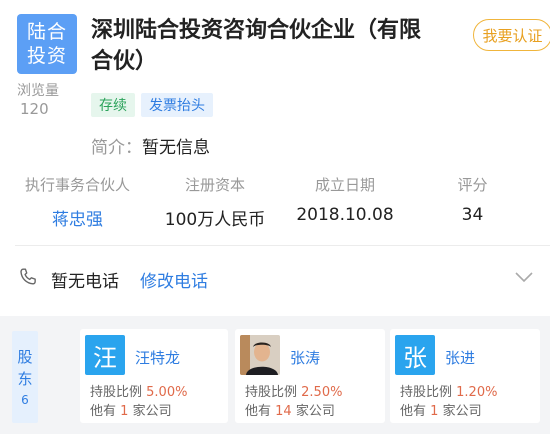 This screenshot has height=434, width=550. I want to click on status-badge: 存续, so click(113, 105).